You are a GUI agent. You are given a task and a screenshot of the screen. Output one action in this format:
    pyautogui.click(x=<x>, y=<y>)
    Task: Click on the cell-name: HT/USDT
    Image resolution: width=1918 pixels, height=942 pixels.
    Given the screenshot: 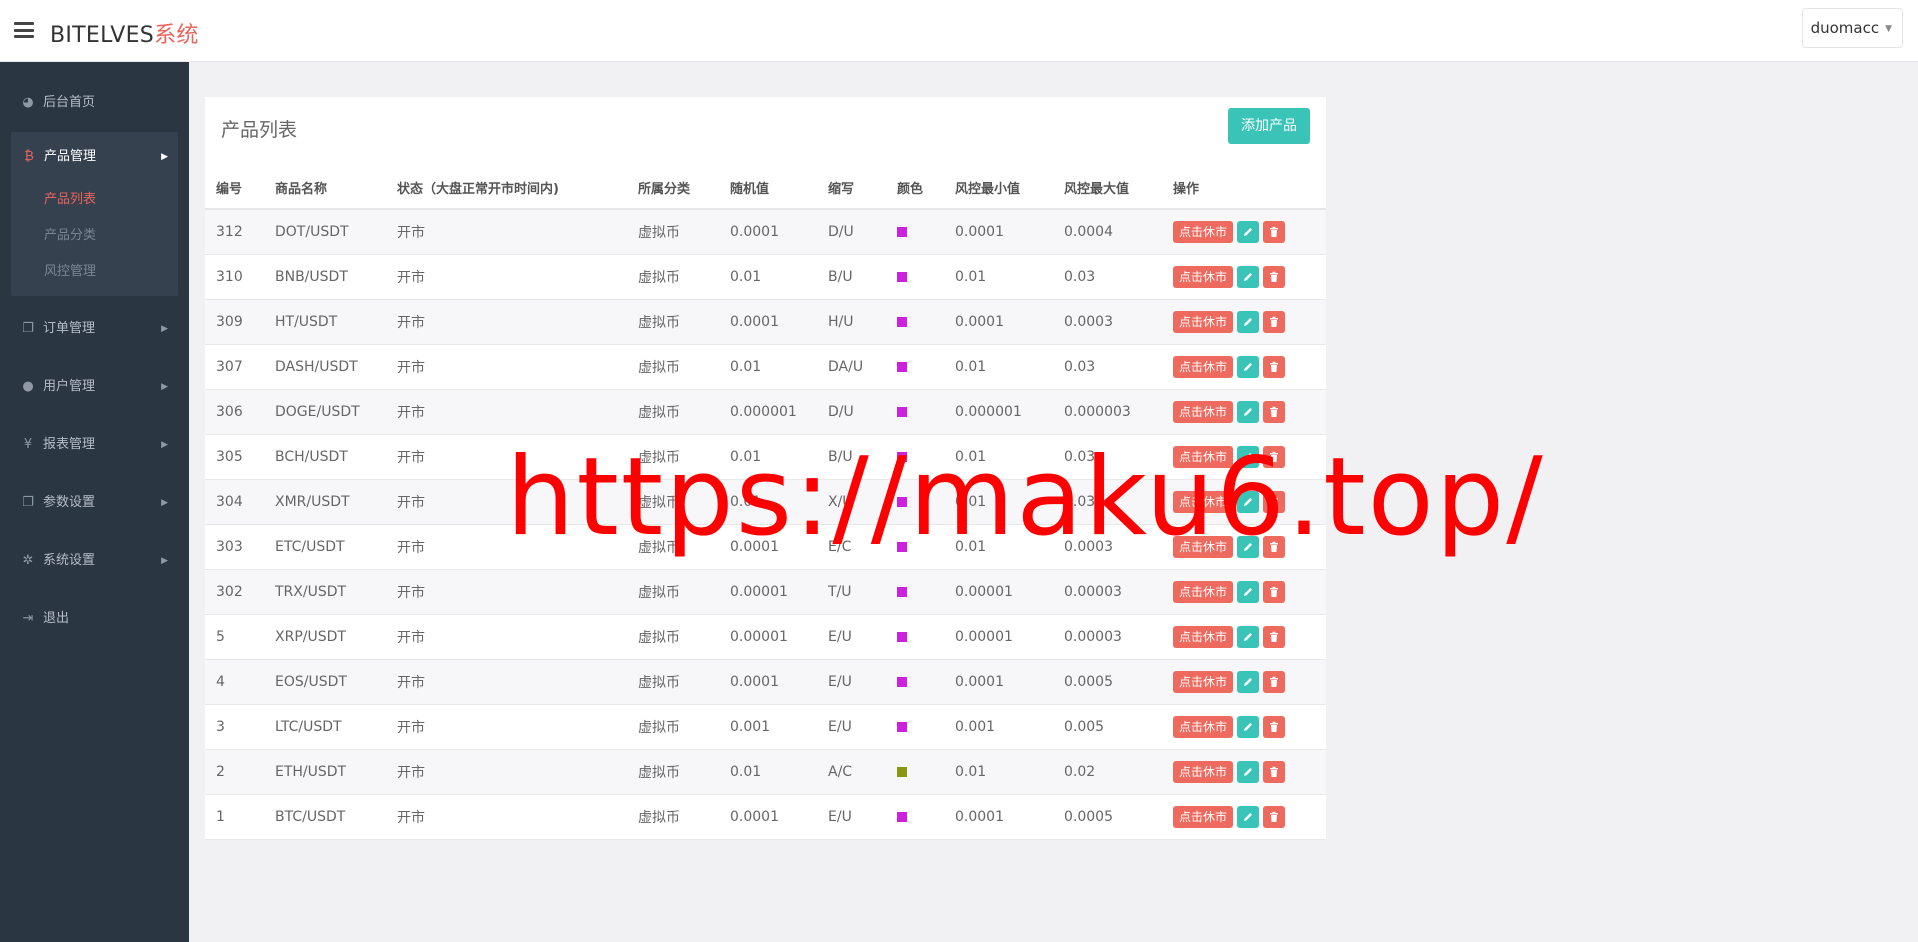 What is the action you would take?
    pyautogui.click(x=325, y=322)
    